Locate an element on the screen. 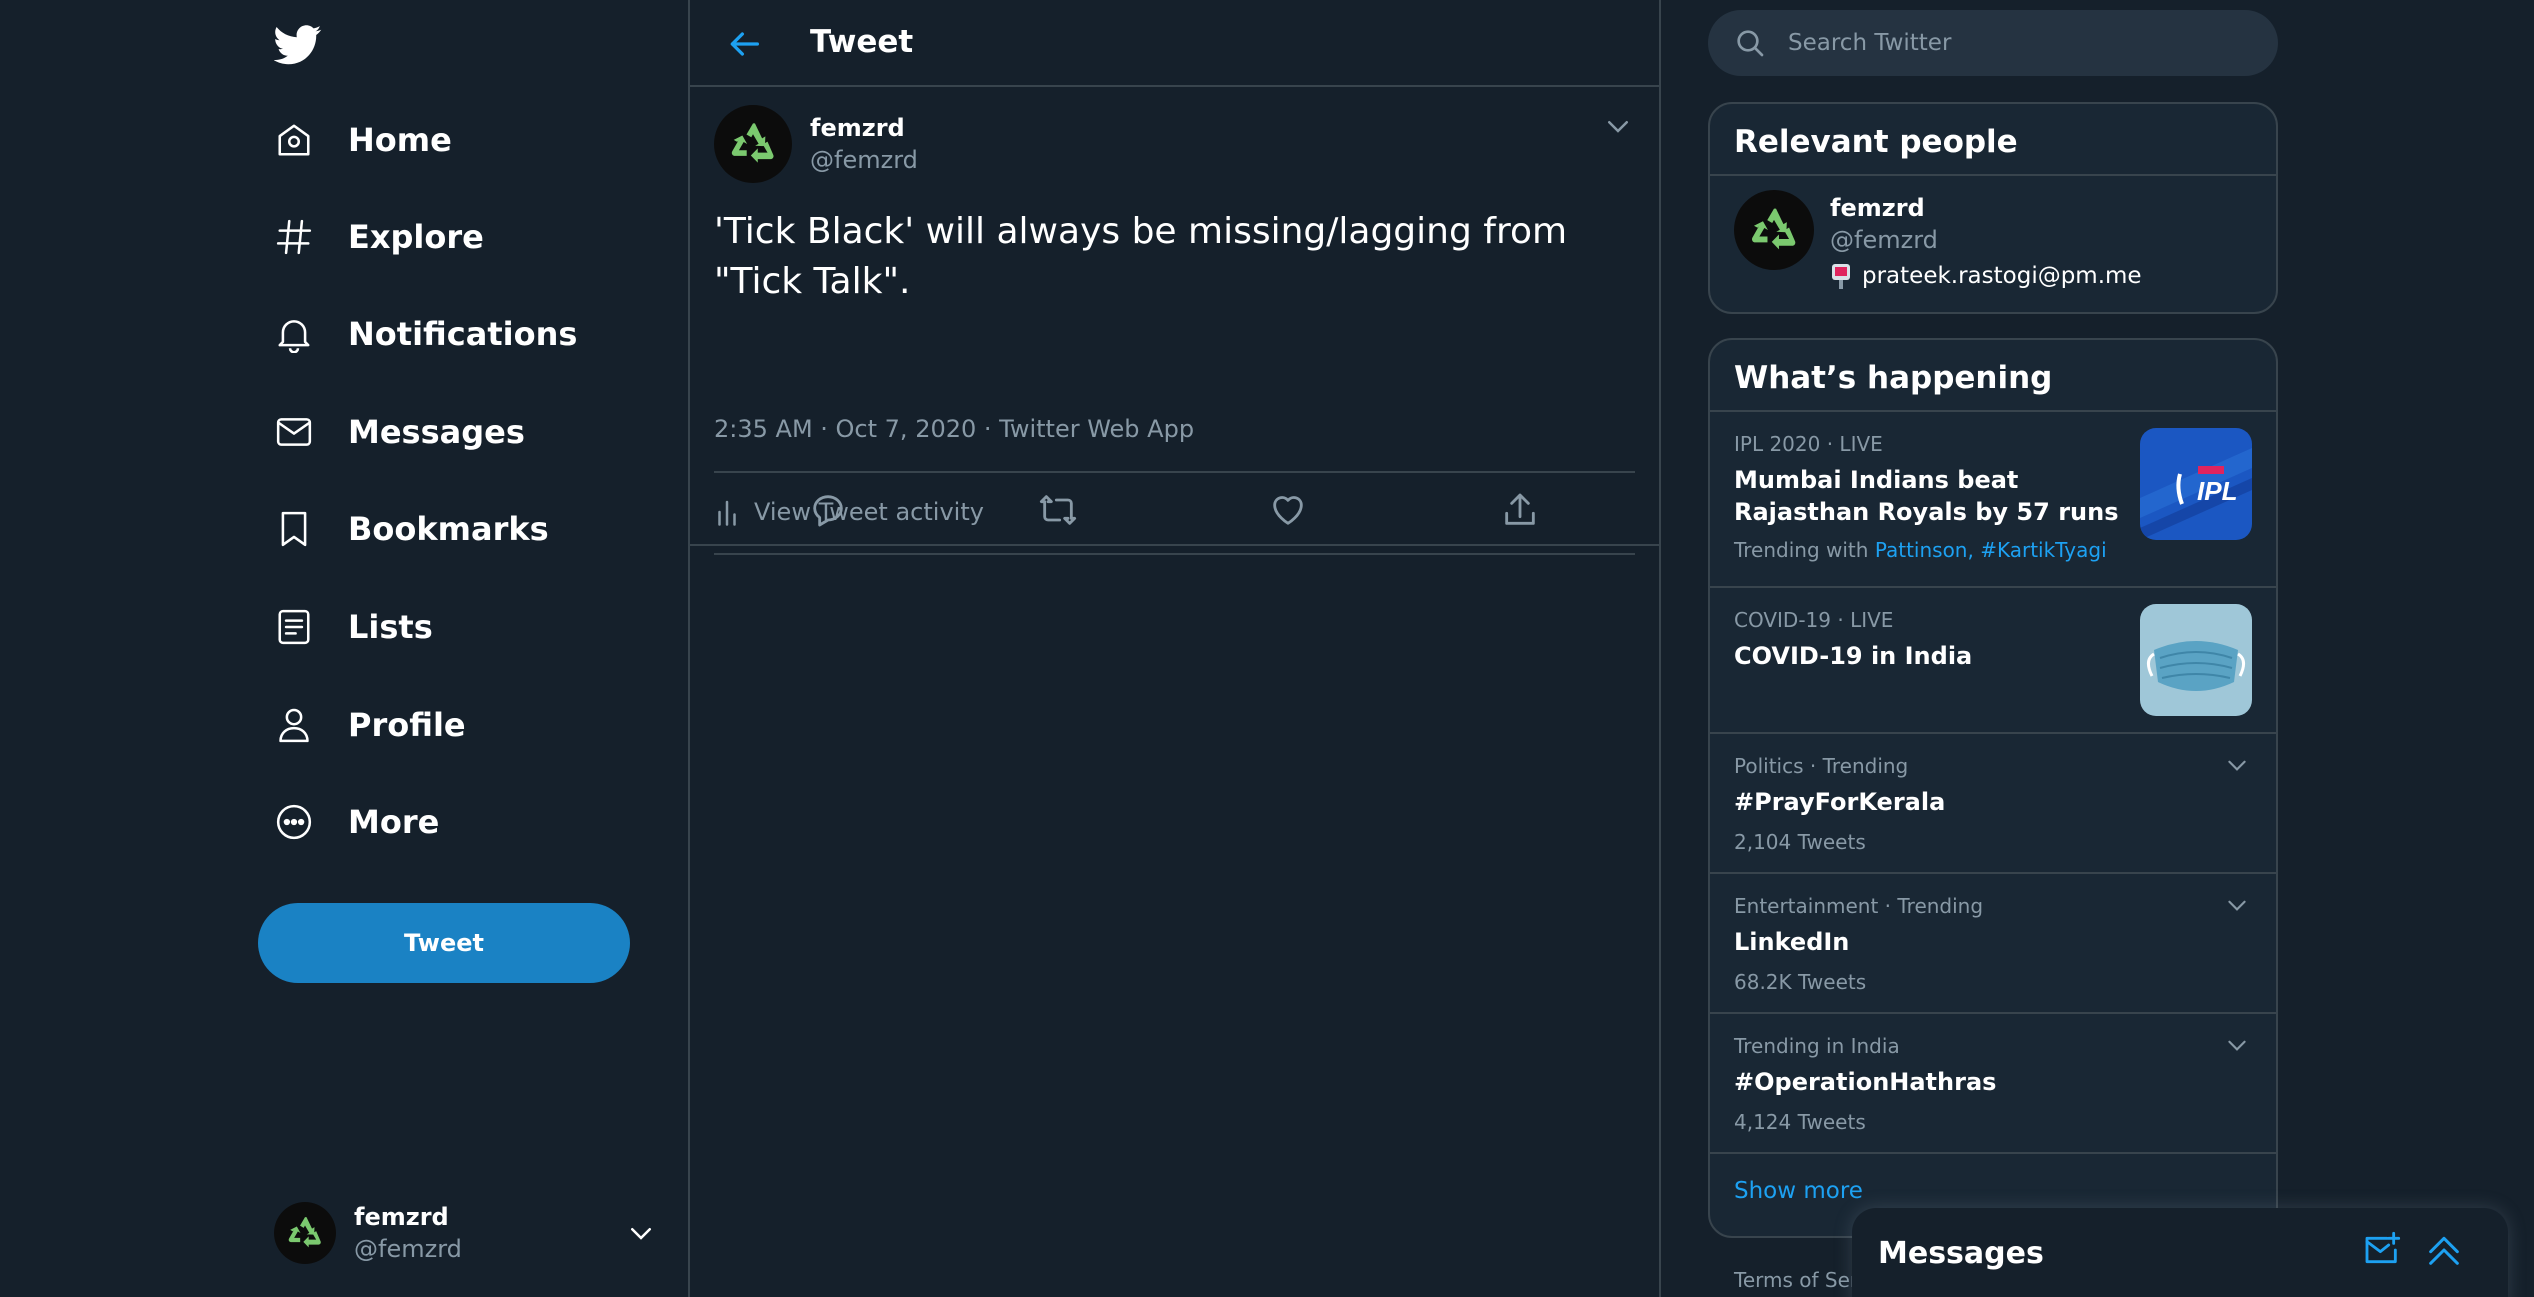  nav-messages: Messages is located at coordinates (399, 432).